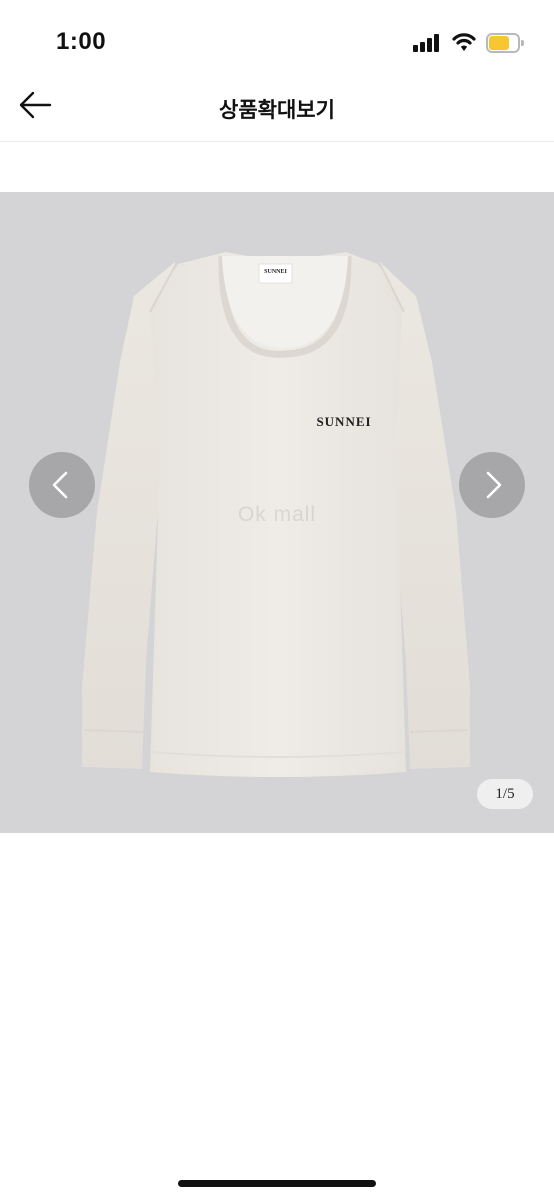  I want to click on page-counter: 1/5, so click(505, 794).